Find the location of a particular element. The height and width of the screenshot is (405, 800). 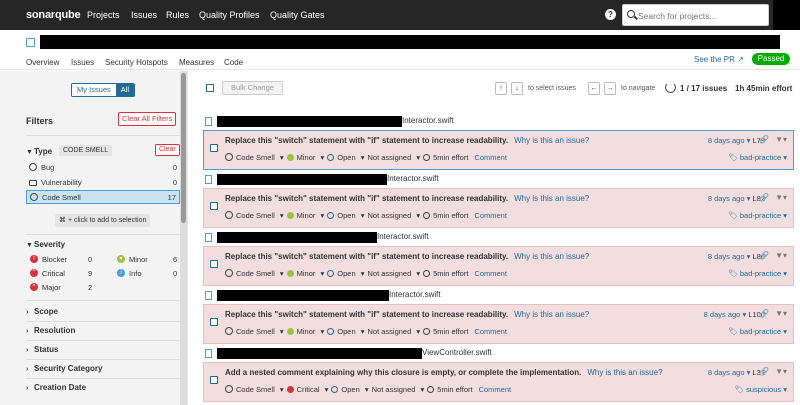

facet-type-header: ▼Type is located at coordinates (39, 151).